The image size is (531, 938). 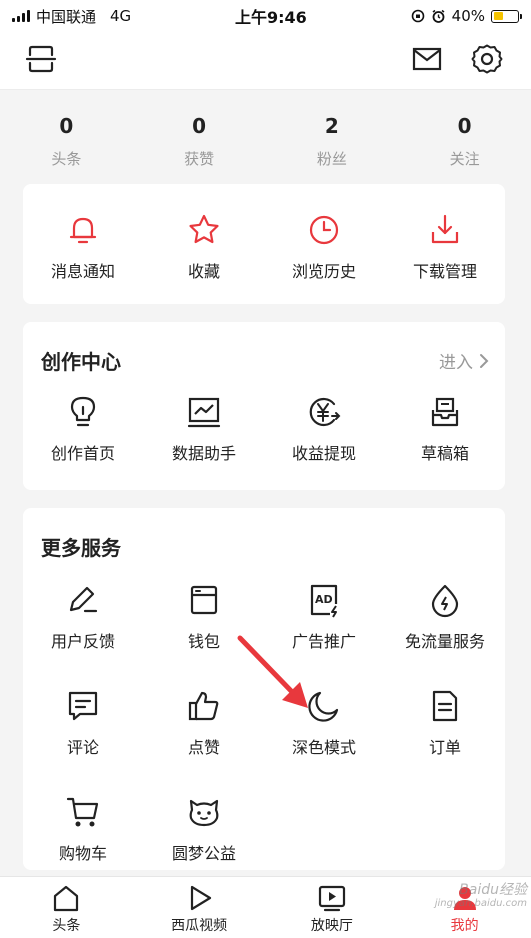 What do you see at coordinates (325, 412) in the screenshot?
I see `yen-icon` at bounding box center [325, 412].